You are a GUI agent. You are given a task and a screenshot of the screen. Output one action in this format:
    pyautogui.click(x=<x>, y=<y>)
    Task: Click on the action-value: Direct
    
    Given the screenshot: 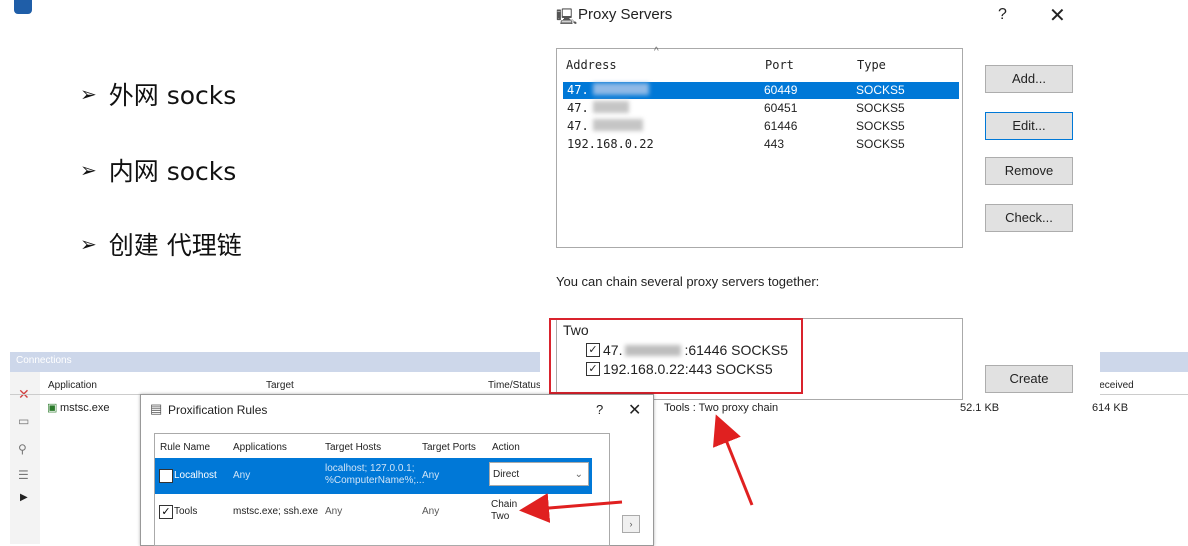 What is the action you would take?
    pyautogui.click(x=506, y=474)
    